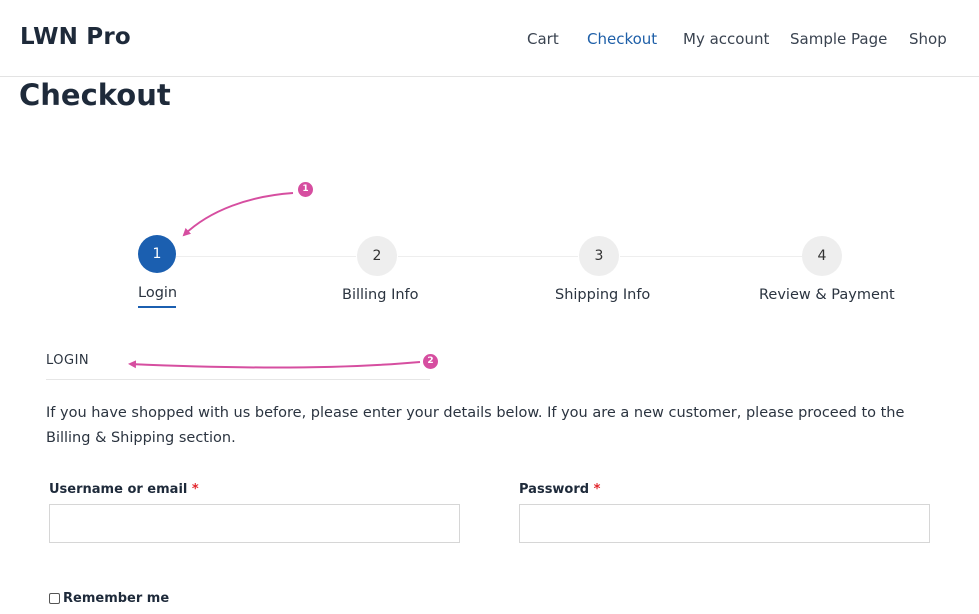 The height and width of the screenshot is (614, 979). I want to click on annotation-badge-1: 1, so click(305, 189).